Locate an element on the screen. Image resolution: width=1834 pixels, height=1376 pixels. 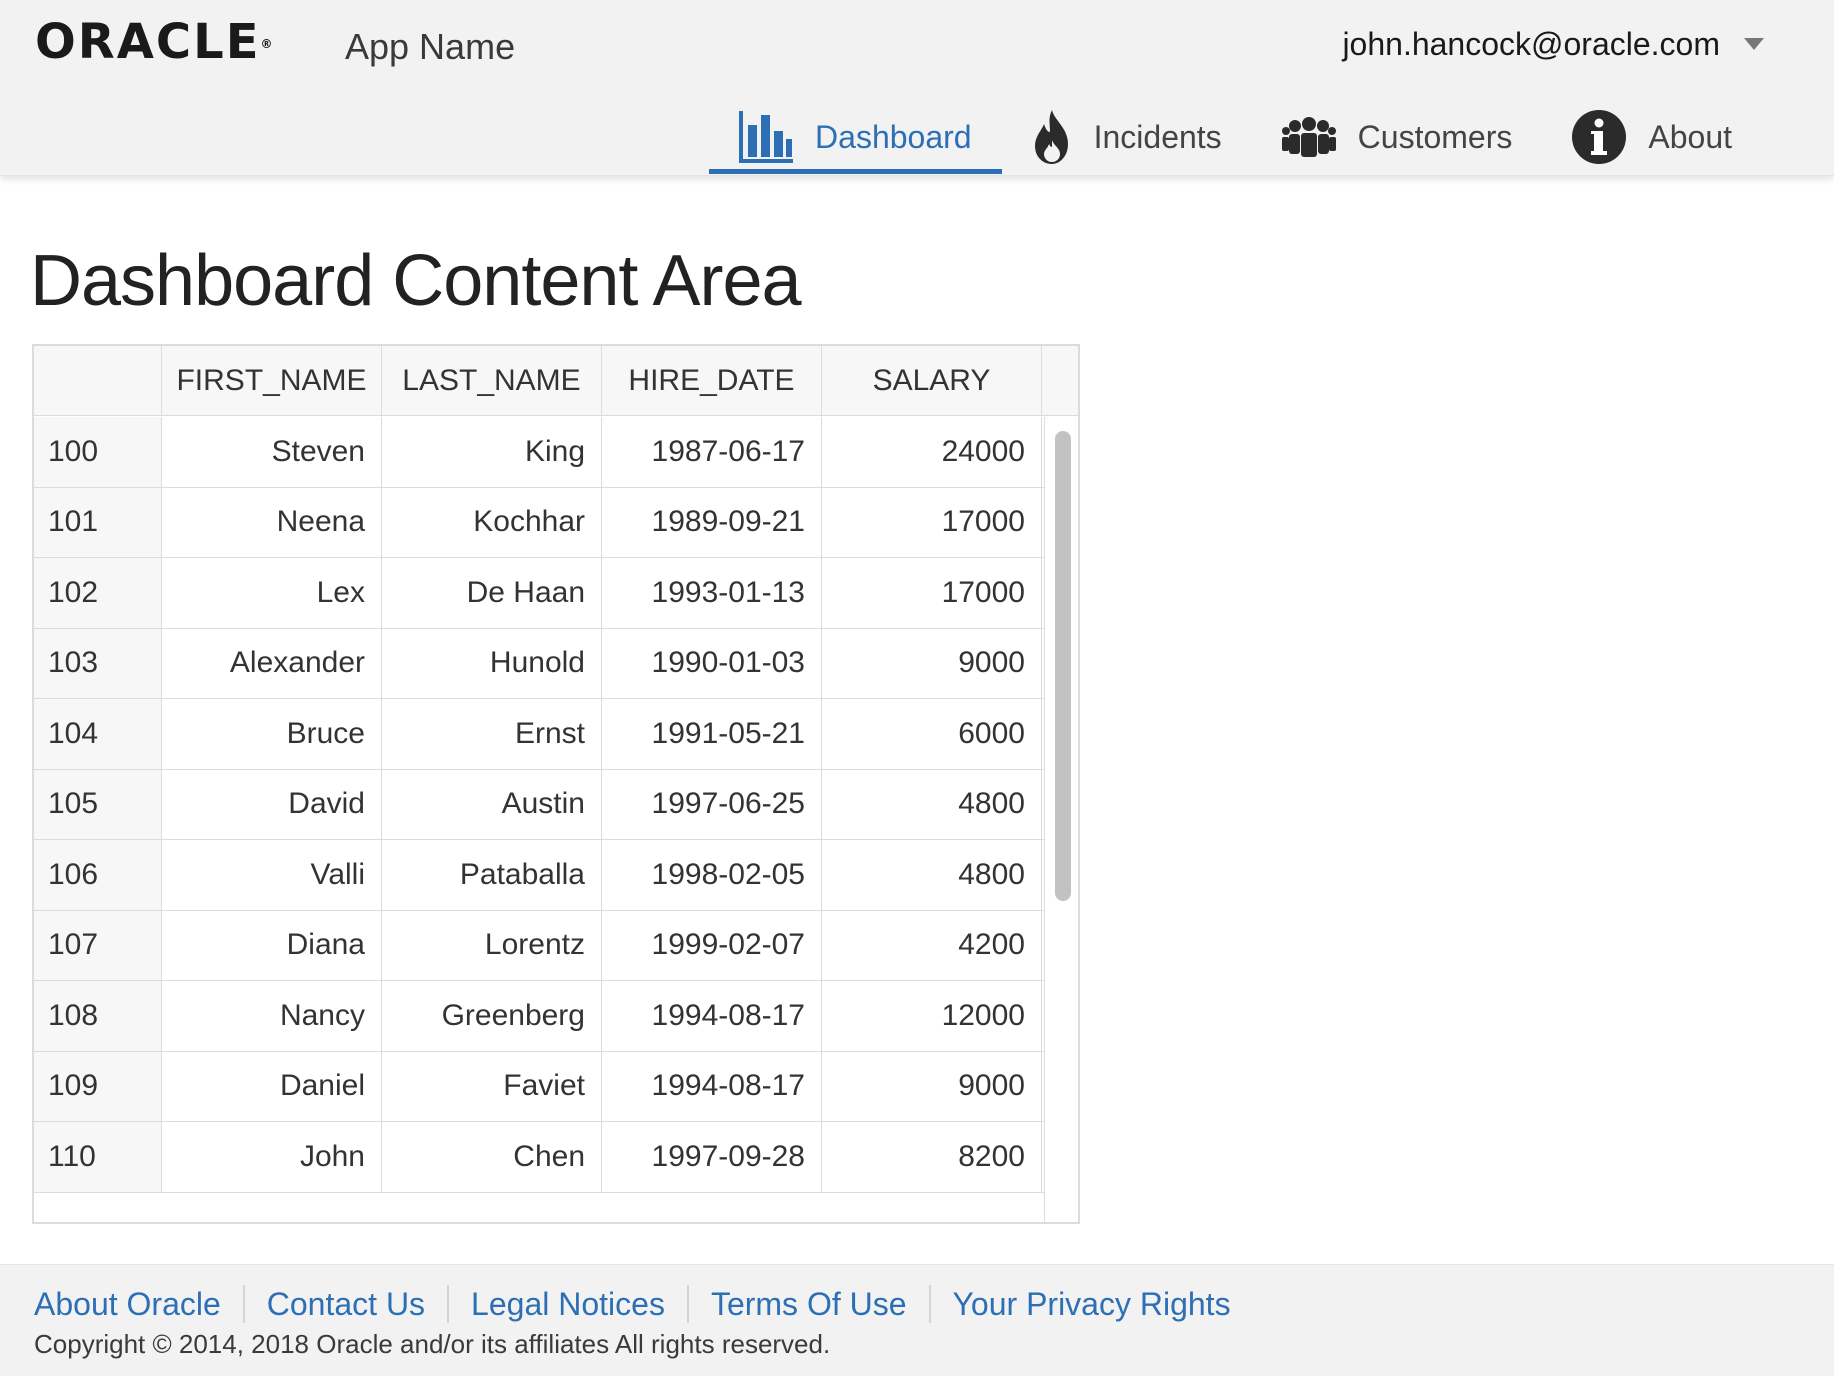
table-row: 101 Neena Kochhar 1989-09-21 17000 is located at coordinates (539, 522).